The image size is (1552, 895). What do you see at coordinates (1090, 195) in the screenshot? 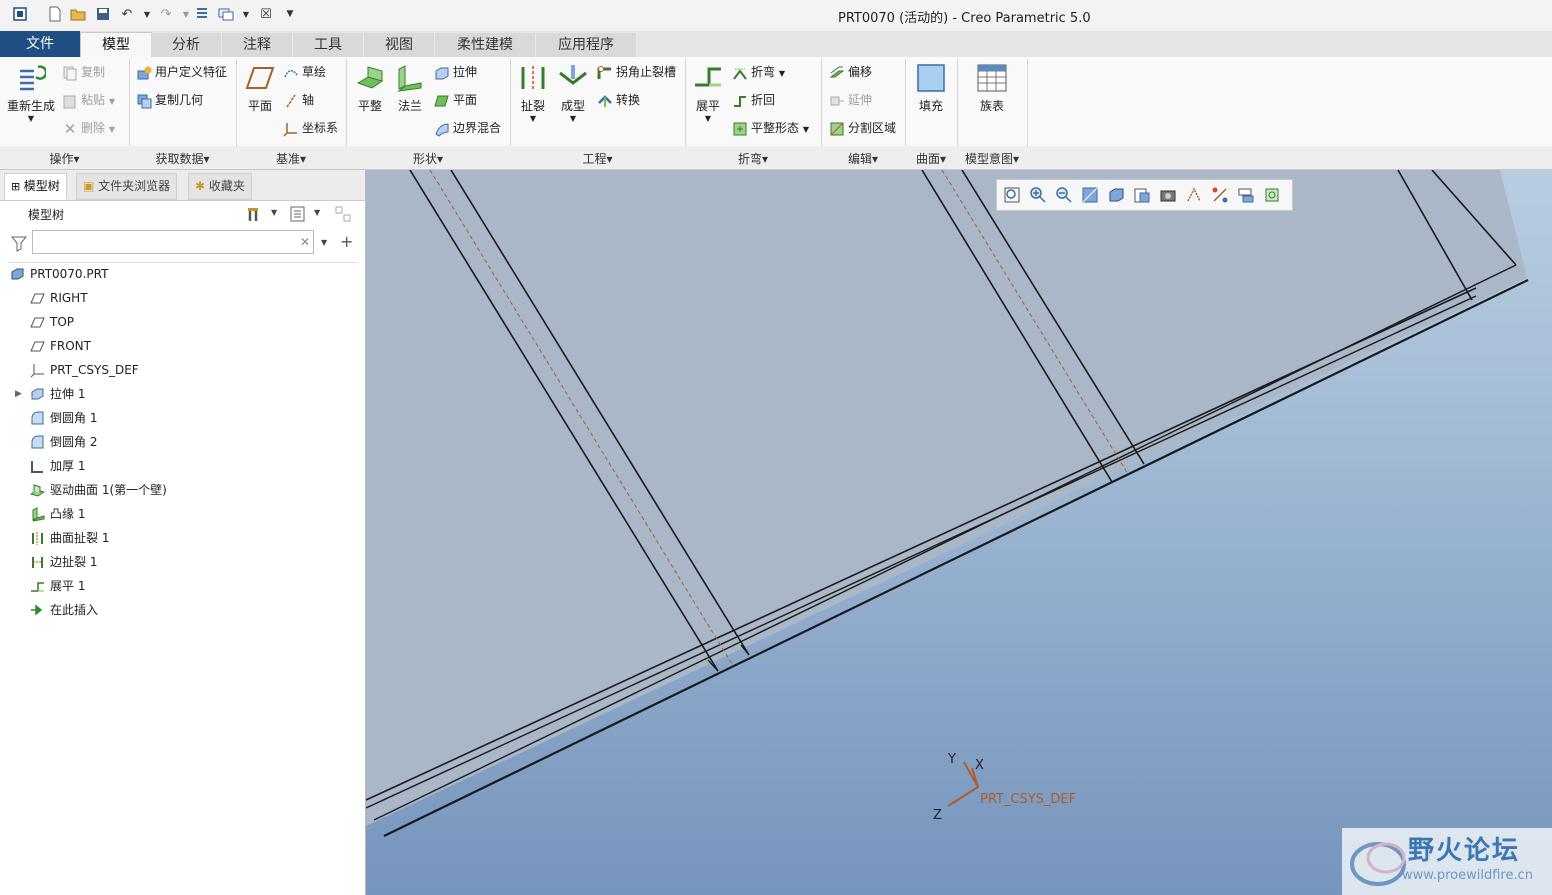
I see `repaint-icon` at bounding box center [1090, 195].